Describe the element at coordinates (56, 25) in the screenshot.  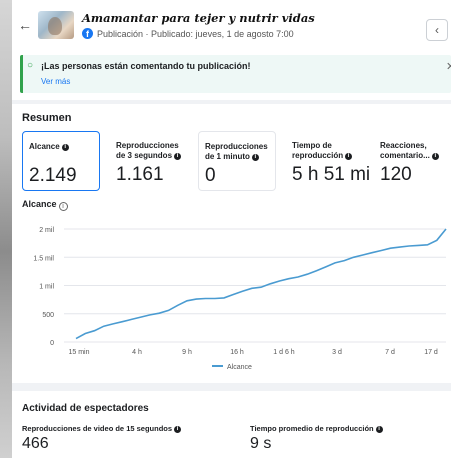
I see `post-thumbnail` at that location.